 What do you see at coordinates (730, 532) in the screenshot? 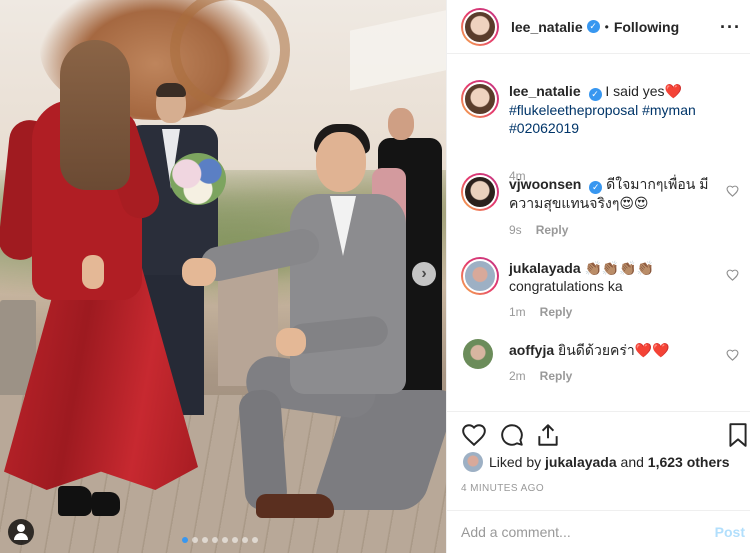
I see `post-button: Post` at bounding box center [730, 532].